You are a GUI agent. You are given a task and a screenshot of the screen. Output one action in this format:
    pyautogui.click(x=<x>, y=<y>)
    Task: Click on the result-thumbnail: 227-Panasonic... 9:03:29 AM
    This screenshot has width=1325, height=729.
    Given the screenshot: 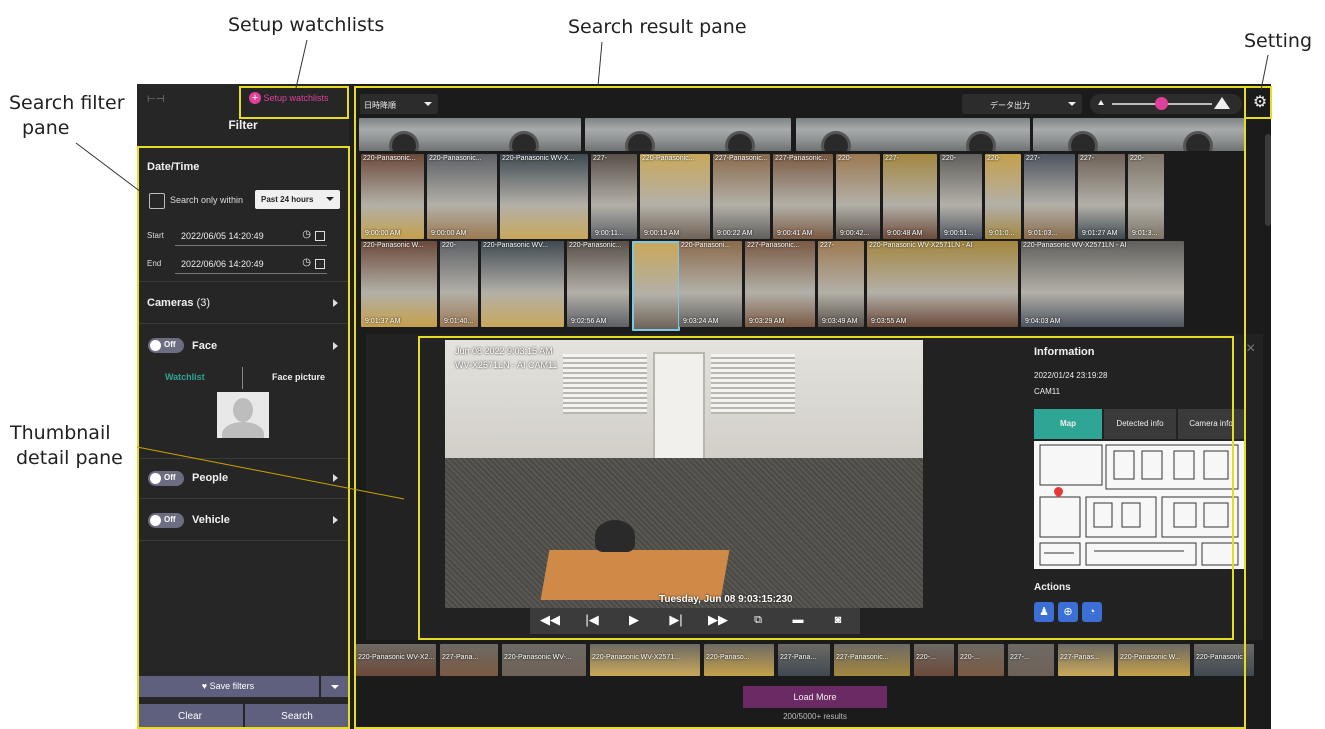 What is the action you would take?
    pyautogui.click(x=780, y=284)
    